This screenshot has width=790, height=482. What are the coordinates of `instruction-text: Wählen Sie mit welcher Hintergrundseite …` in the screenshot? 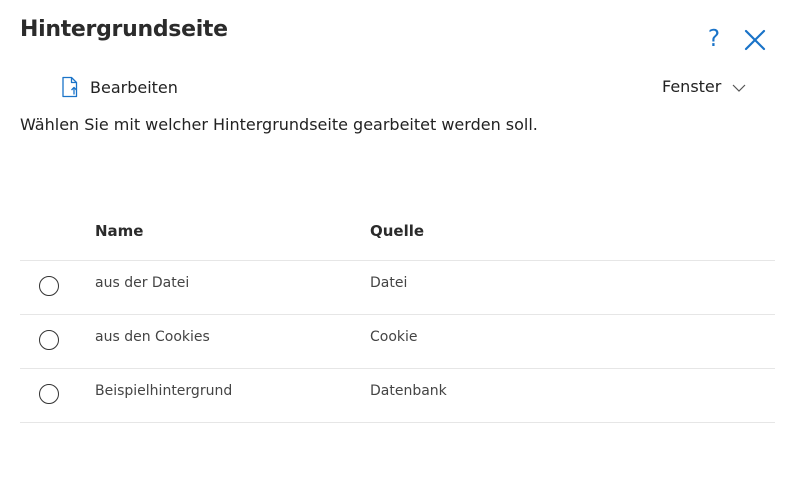 It's located at (279, 124).